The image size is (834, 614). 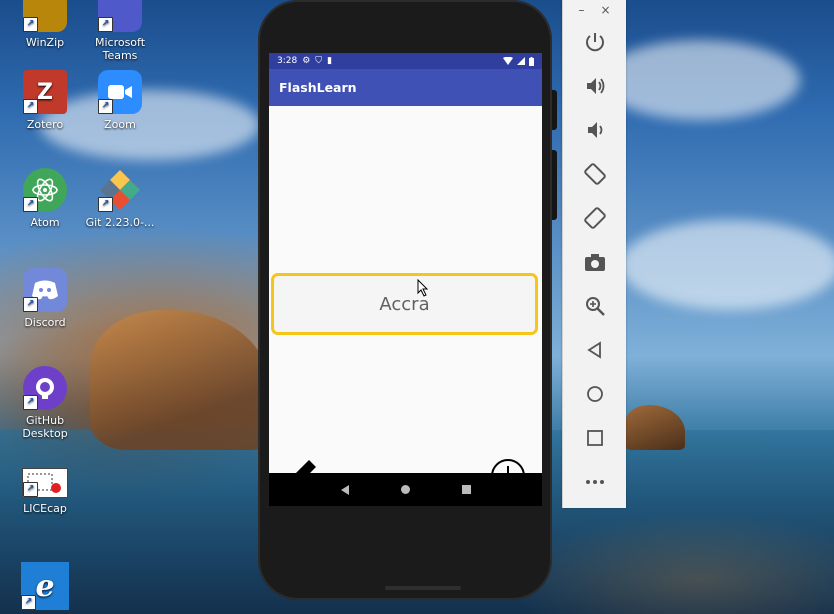 I want to click on desktop-icon-licecap: ↗ LICEcap, so click(x=45, y=491).